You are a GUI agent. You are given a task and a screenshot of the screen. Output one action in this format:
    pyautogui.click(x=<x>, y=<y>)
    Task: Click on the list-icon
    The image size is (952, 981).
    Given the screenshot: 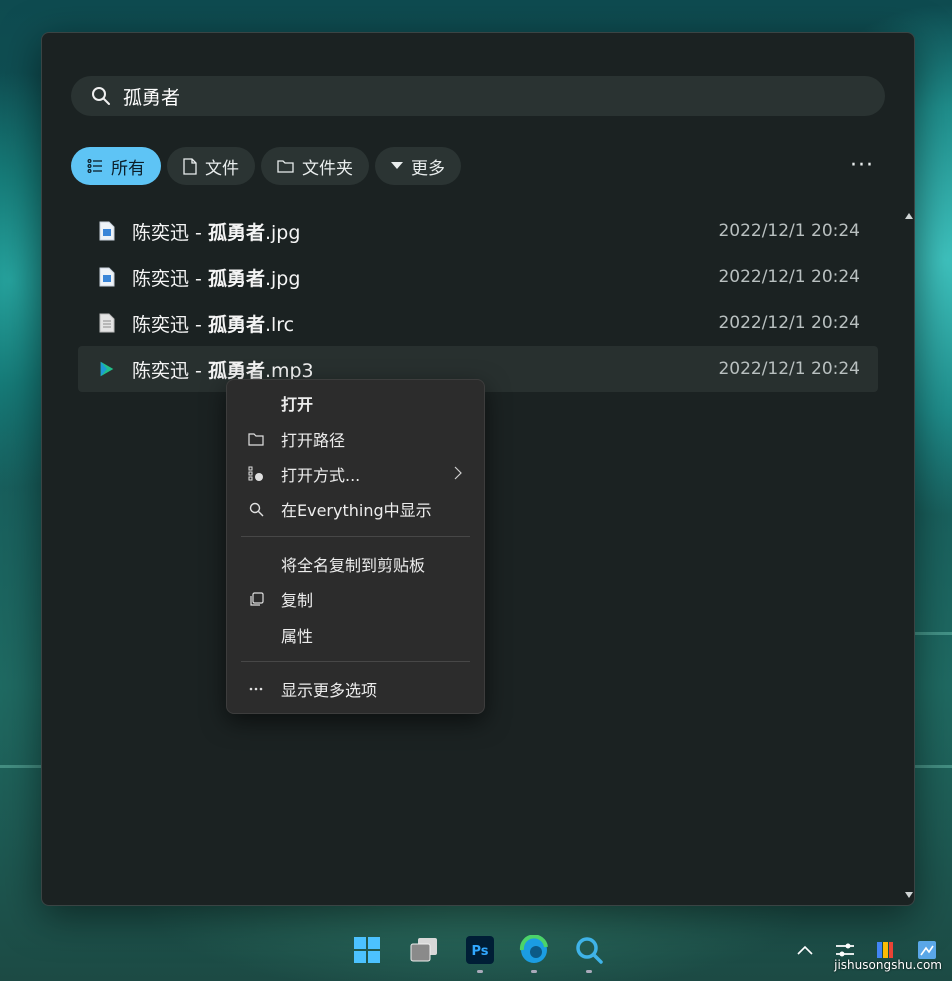 What is the action you would take?
    pyautogui.click(x=94, y=166)
    